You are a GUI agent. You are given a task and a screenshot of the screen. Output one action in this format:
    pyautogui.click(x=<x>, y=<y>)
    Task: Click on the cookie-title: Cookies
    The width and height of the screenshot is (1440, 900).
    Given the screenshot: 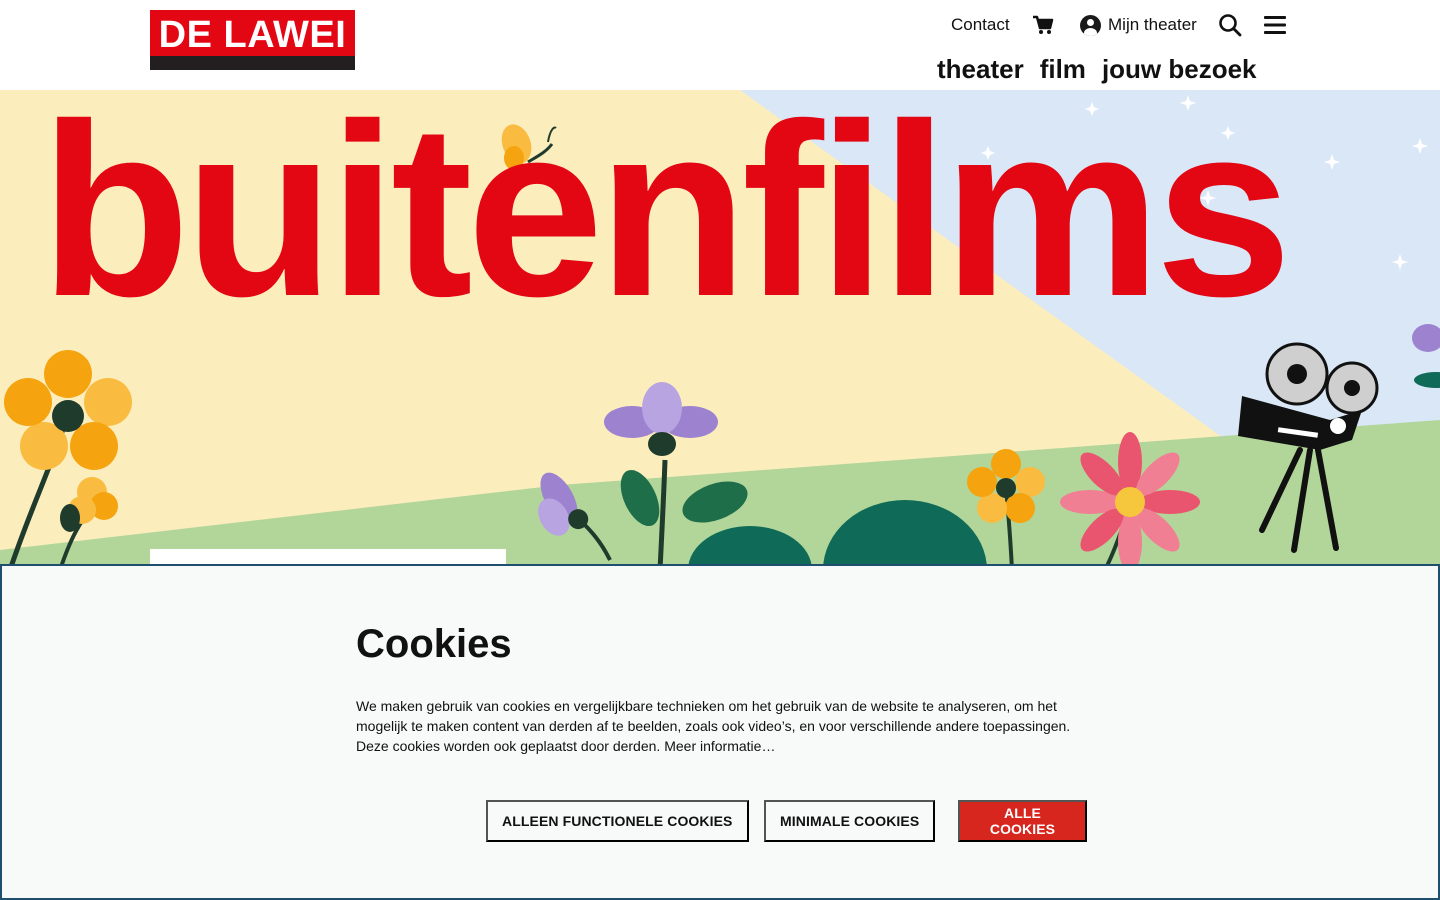 What is the action you would take?
    pyautogui.click(x=434, y=644)
    